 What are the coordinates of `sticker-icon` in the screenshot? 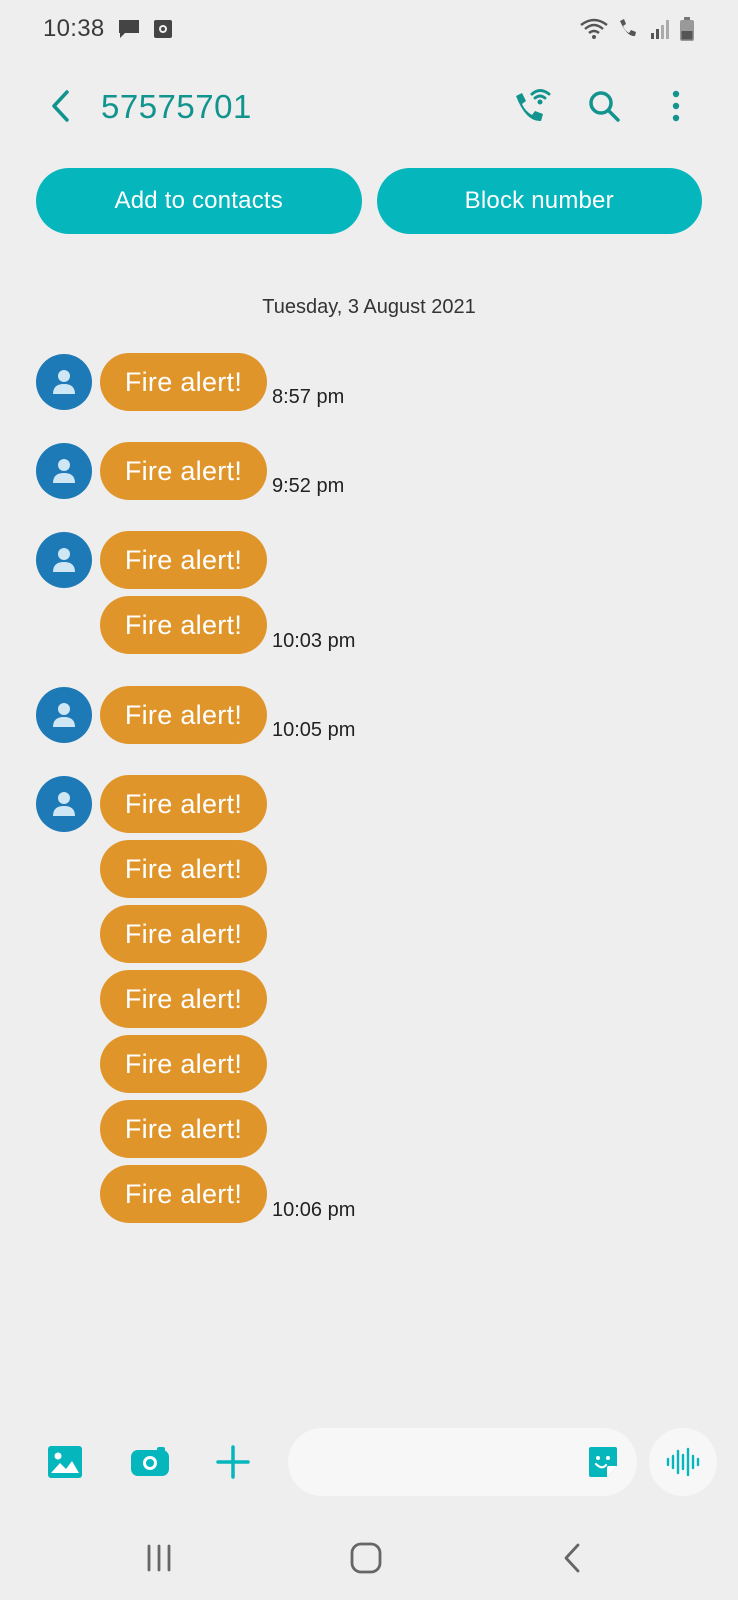 It's located at (603, 1462).